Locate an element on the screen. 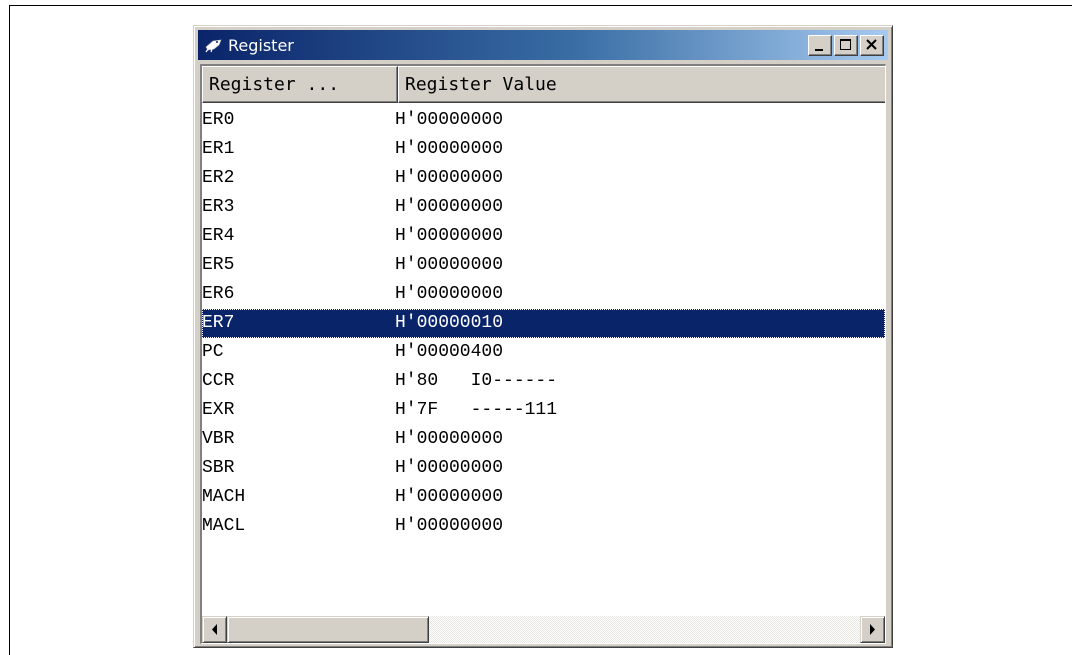 The width and height of the screenshot is (1072, 655). arrow-left-icon is located at coordinates (214, 629).